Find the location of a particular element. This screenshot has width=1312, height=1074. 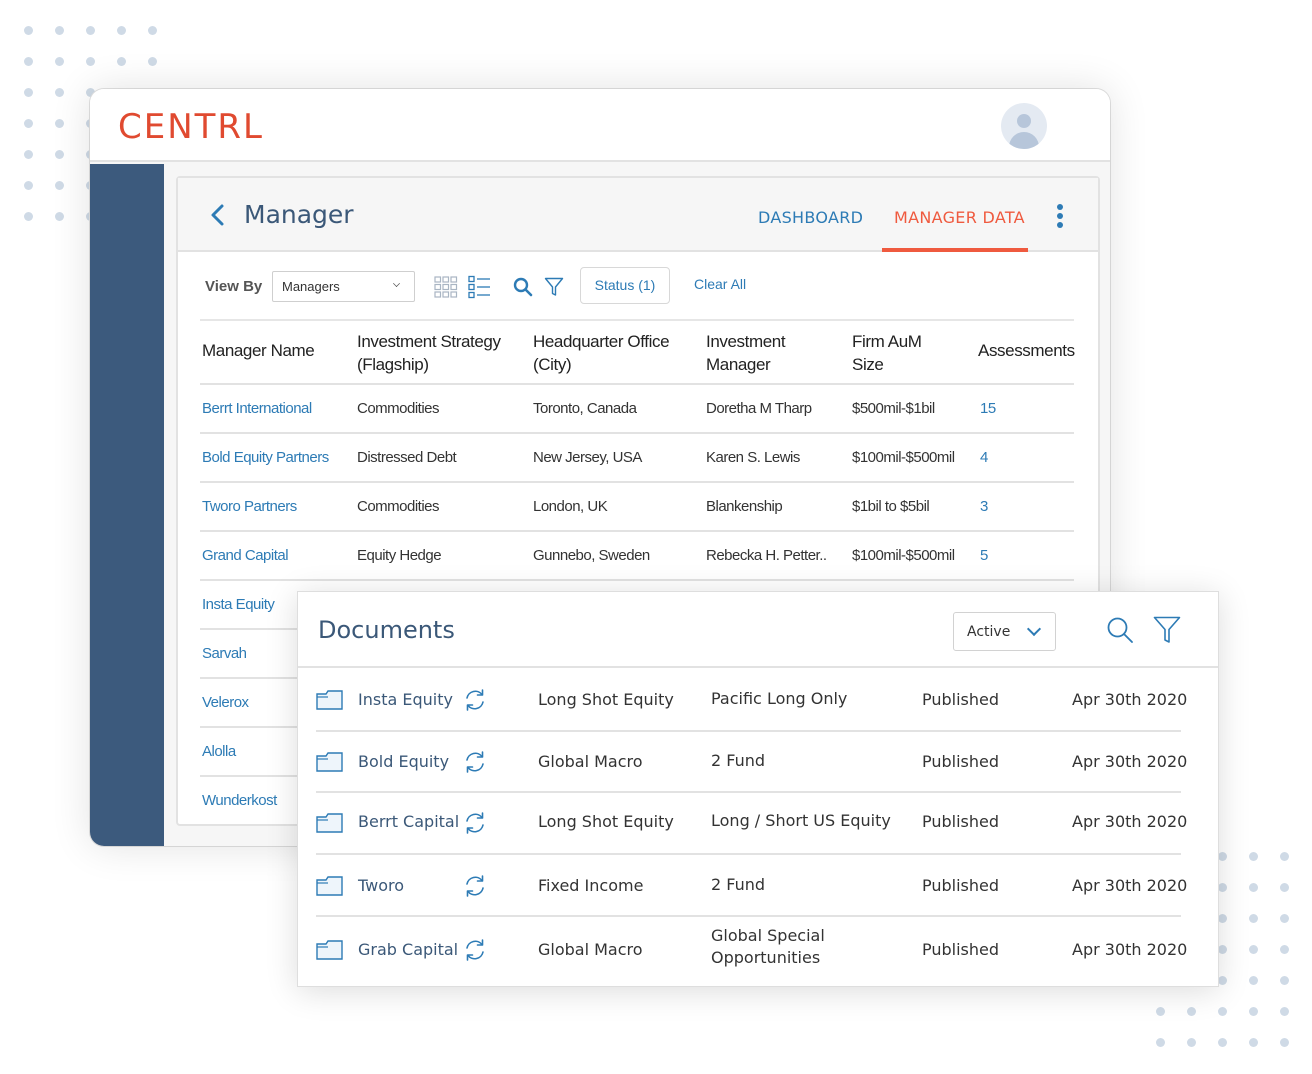

tab-dashboard: DASHBOARD is located at coordinates (810, 217).